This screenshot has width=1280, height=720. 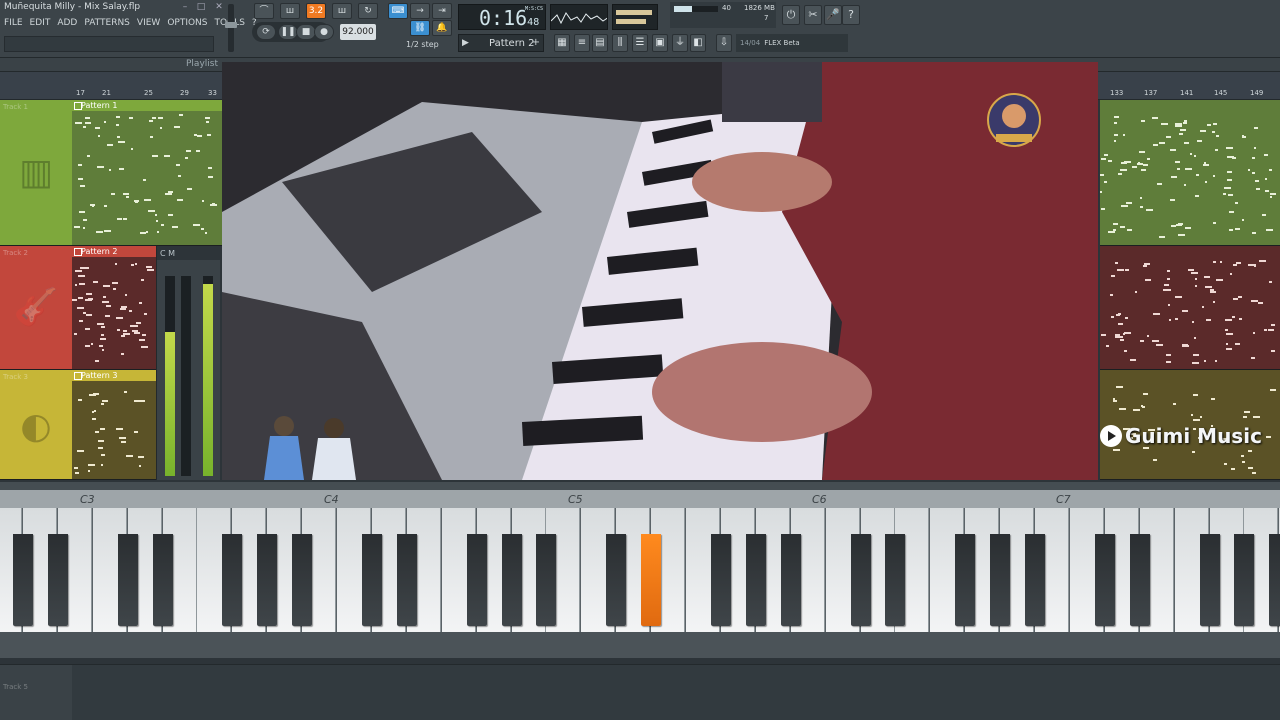 I want to click on time-signature-button: 3.2, so click(x=316, y=11).